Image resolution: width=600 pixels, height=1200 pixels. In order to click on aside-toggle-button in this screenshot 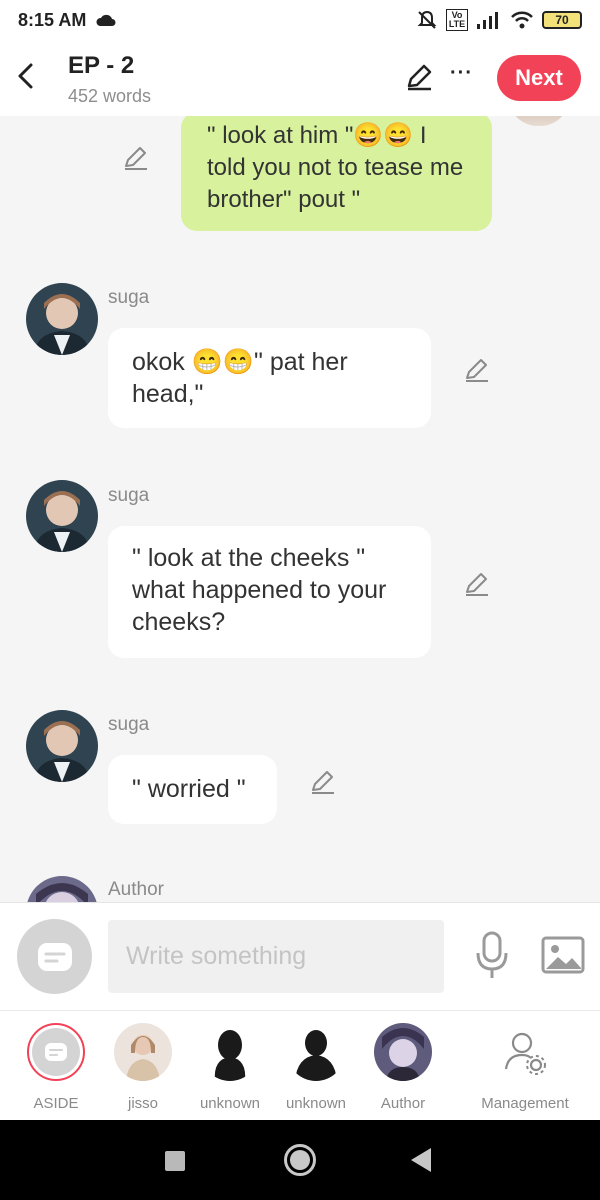, I will do `click(54, 956)`.